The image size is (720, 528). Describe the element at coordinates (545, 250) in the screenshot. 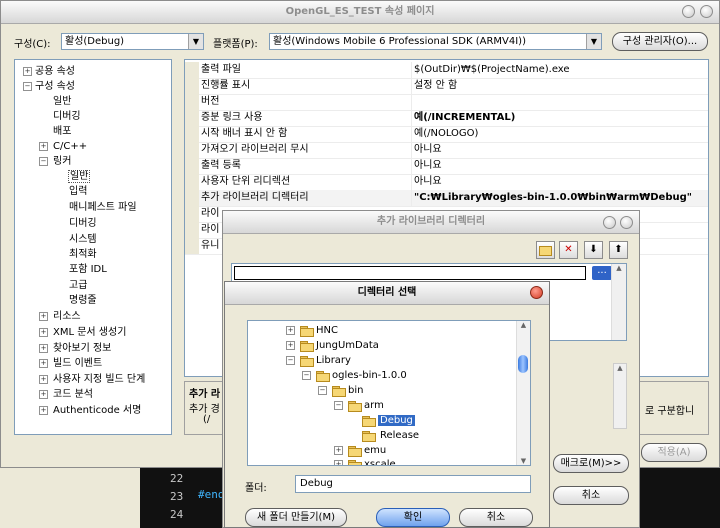

I see `new-line-folder-icon` at that location.